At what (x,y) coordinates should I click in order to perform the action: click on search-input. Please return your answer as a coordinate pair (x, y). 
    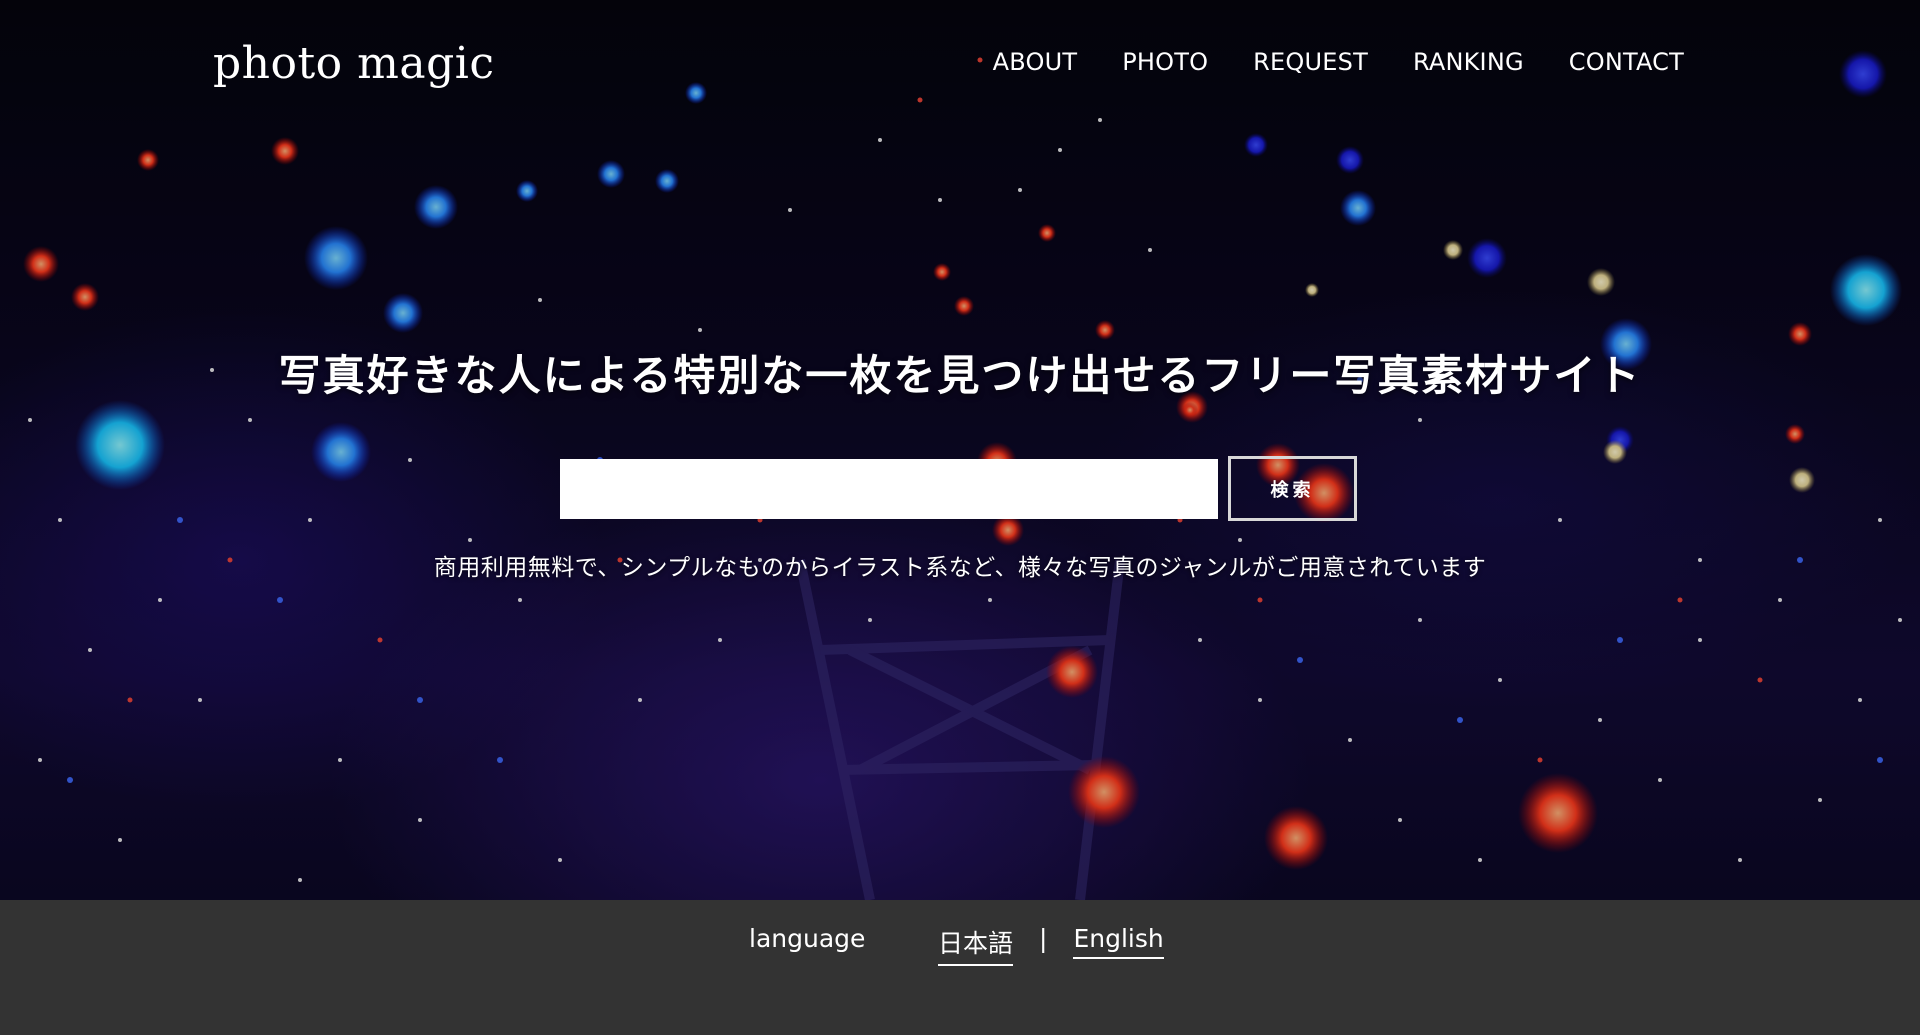
    Looking at the image, I should click on (889, 488).